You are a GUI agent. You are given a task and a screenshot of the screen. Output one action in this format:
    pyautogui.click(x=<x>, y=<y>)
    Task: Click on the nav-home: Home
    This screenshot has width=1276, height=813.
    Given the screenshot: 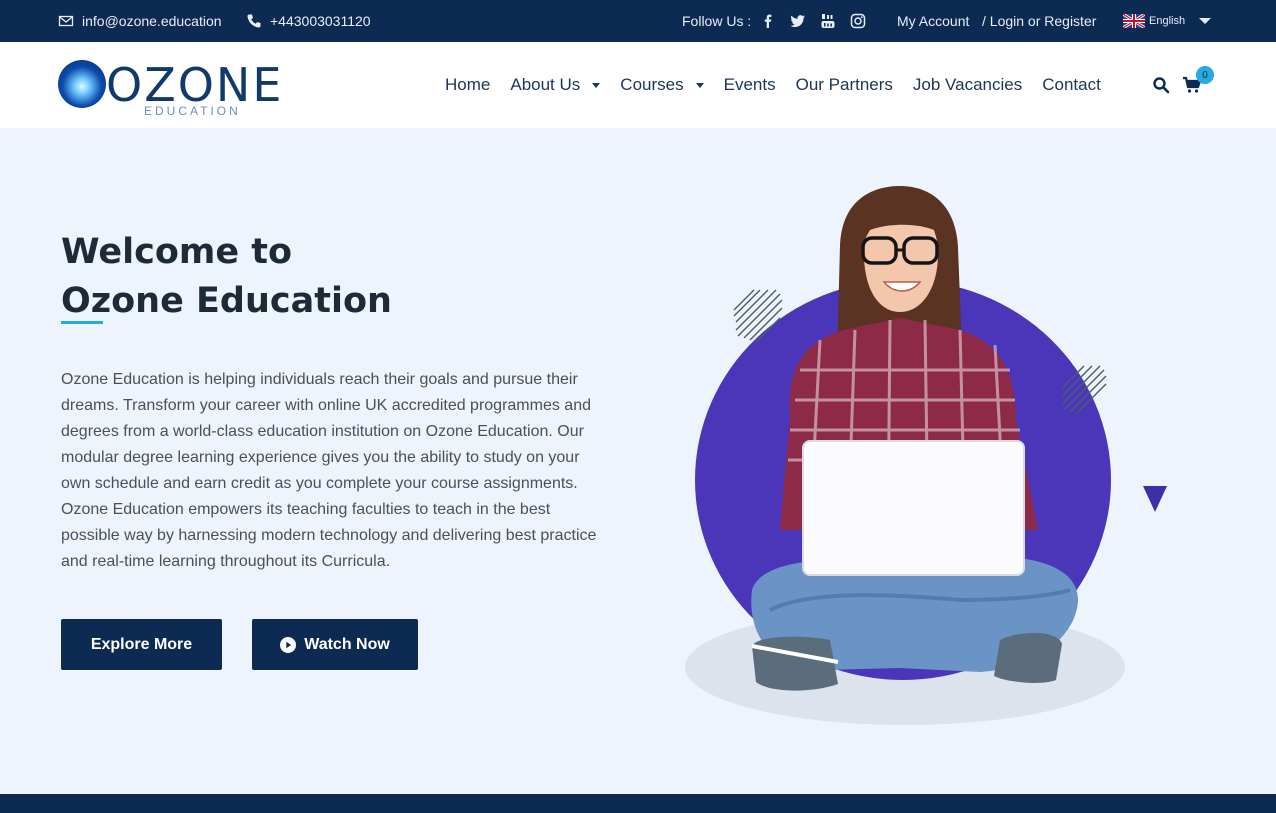 What is the action you would take?
    pyautogui.click(x=467, y=85)
    